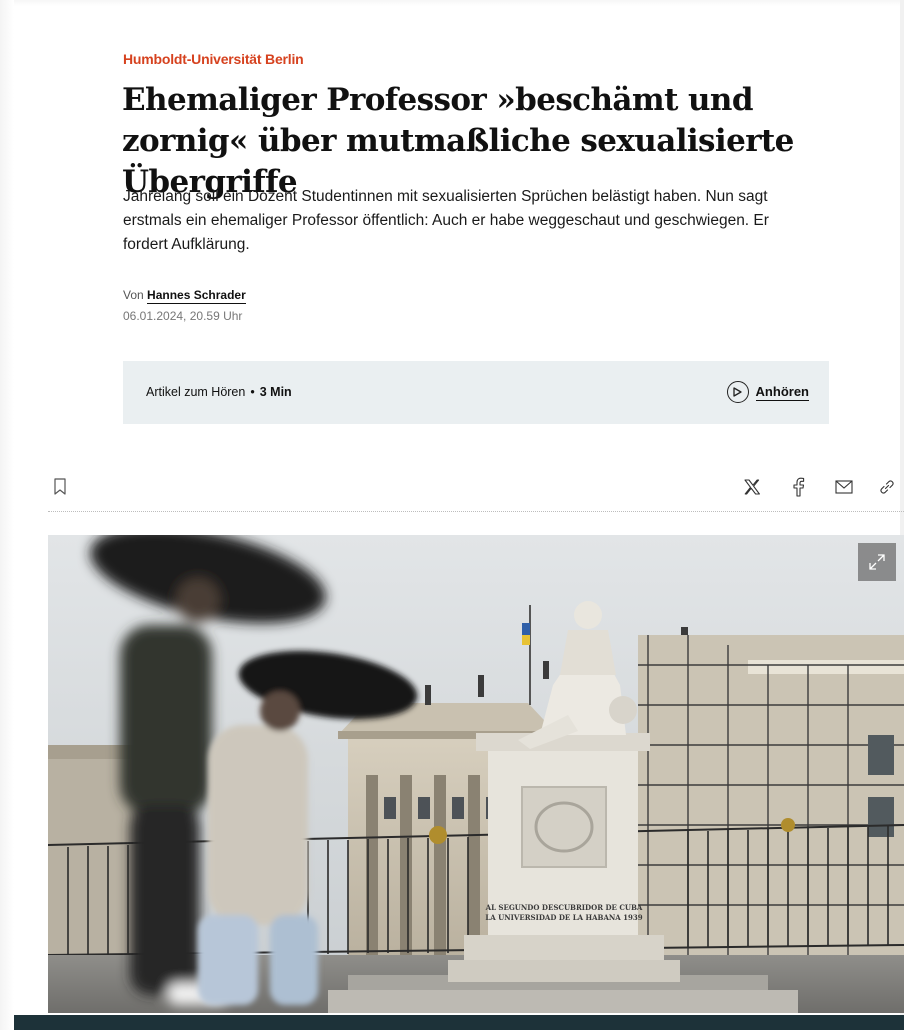  I want to click on publish-date: 06.01.2024, 20.59 Uhr, so click(183, 316).